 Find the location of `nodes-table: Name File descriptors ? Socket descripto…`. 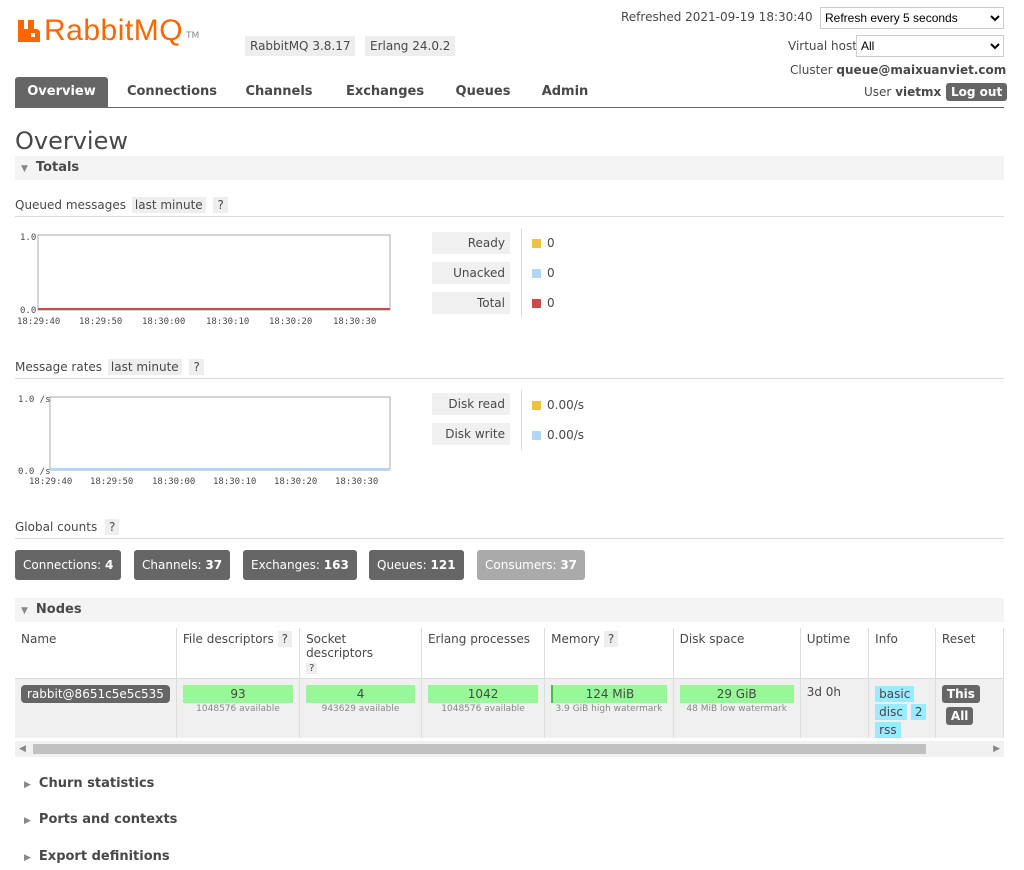

nodes-table: Name File descriptors ? Socket descripto… is located at coordinates (509, 683).